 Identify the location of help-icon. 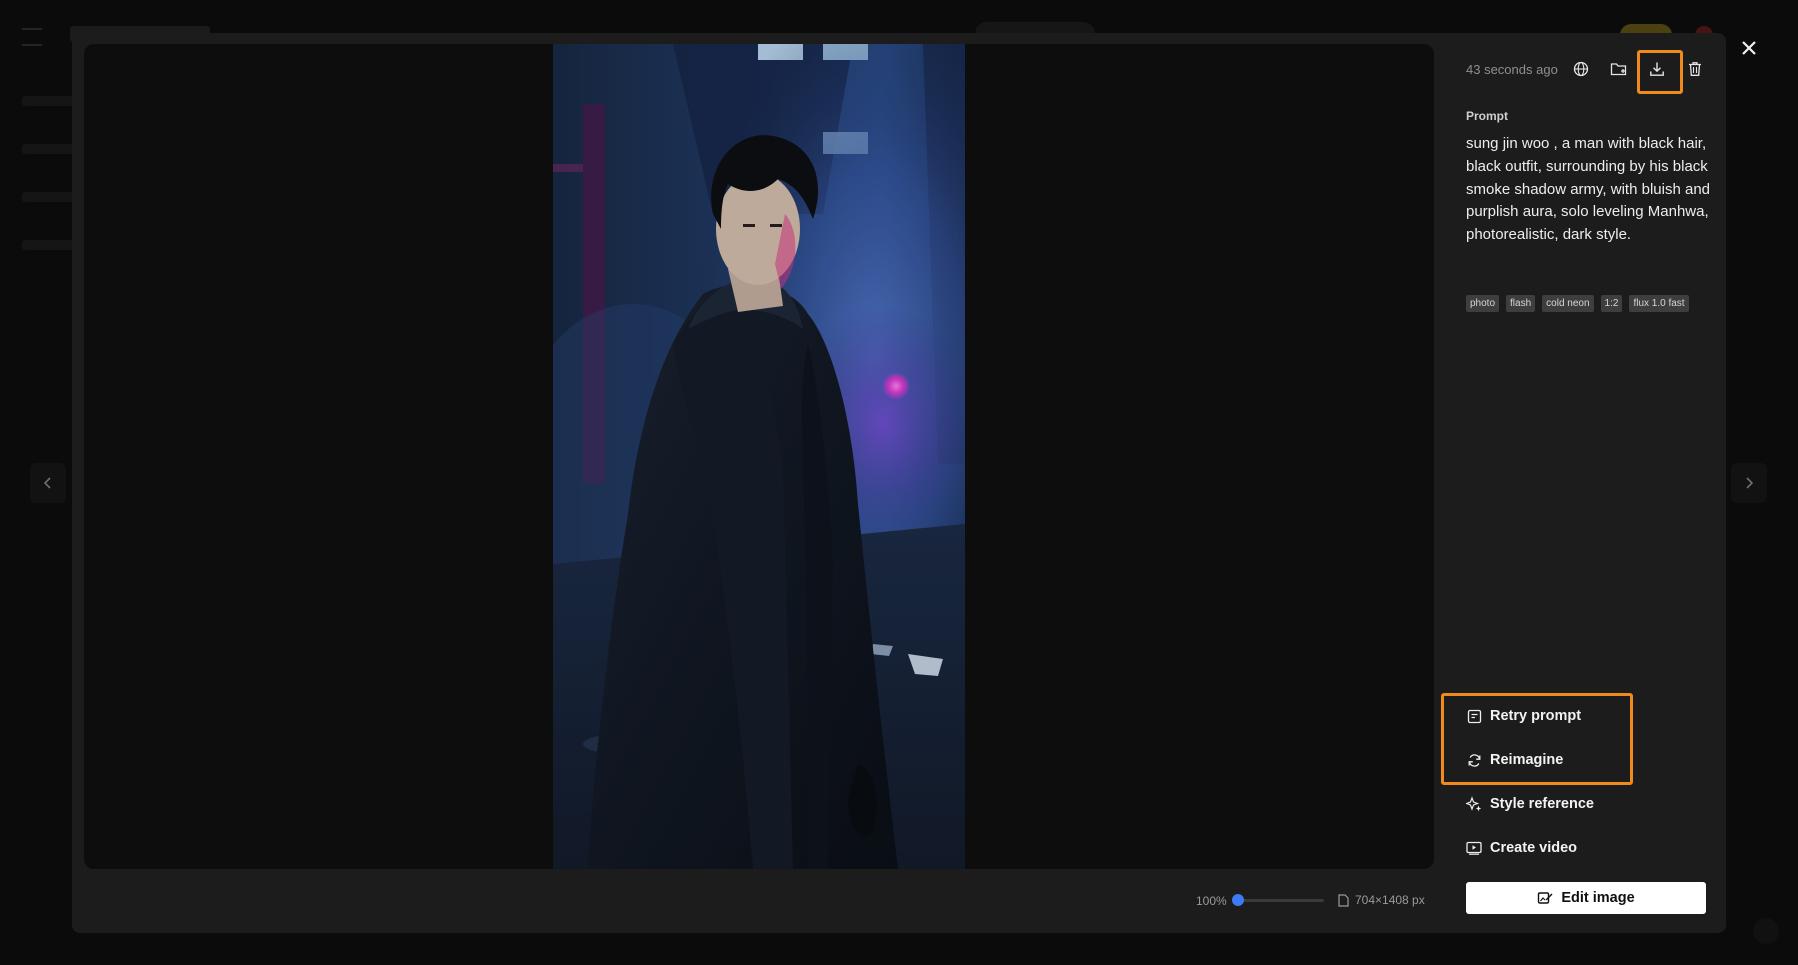
(1766, 931).